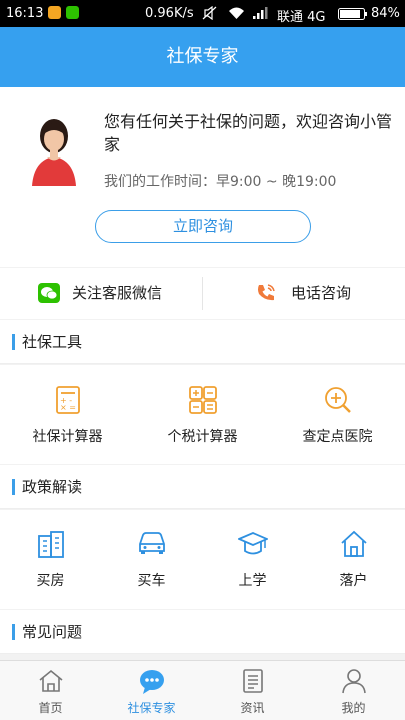 The image size is (405, 720). I want to click on status-time: 16:13, so click(25, 13).